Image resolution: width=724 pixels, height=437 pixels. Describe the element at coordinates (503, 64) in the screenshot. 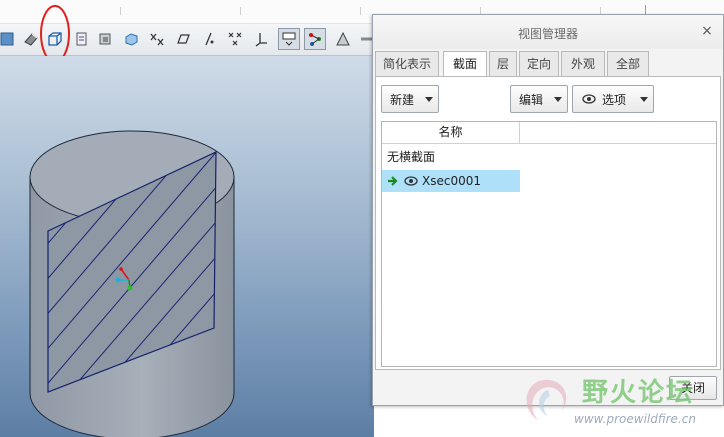

I see `tab-layers: 层` at that location.